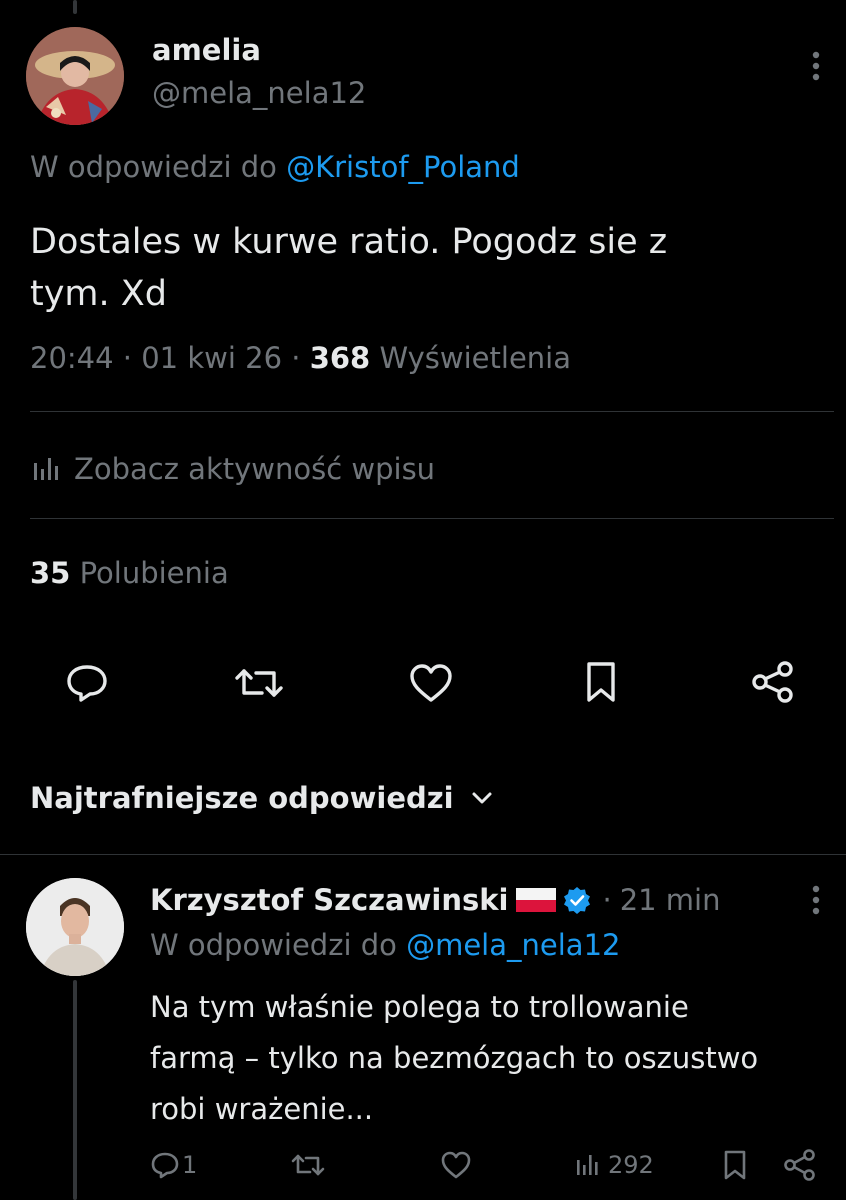 The image size is (846, 1200). I want to click on user-handle: @mela_nela12, so click(259, 93).